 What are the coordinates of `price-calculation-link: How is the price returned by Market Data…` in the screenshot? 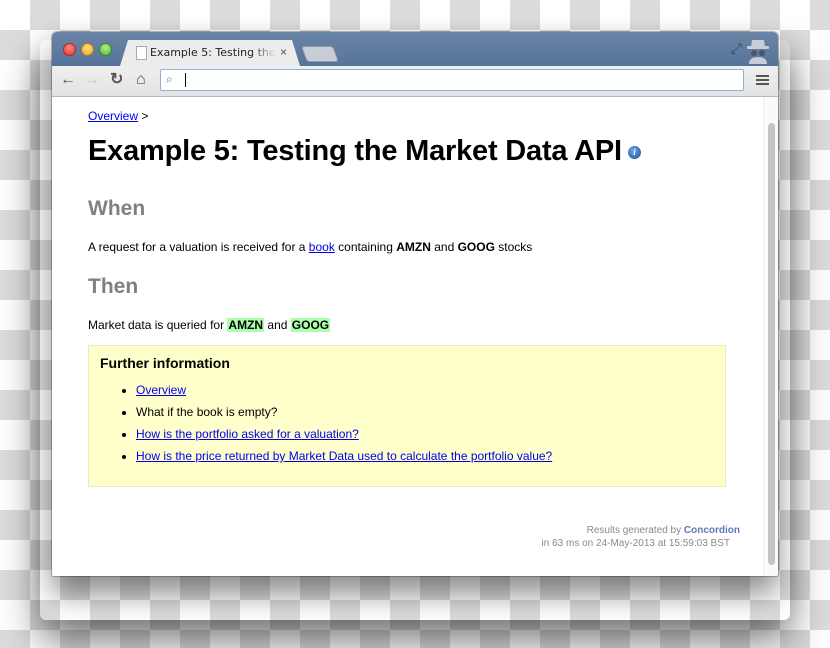 It's located at (344, 456).